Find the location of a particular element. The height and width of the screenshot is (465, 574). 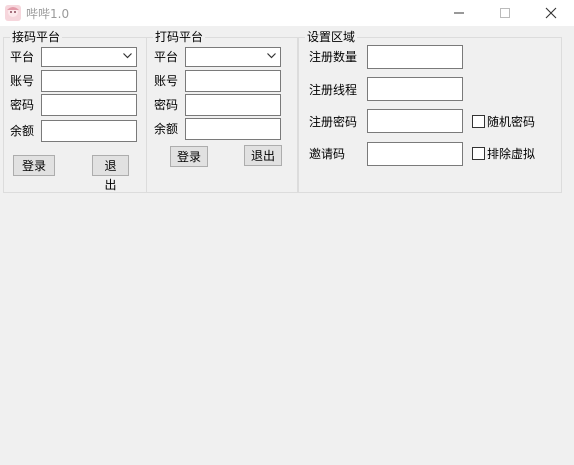

reg-threads-label: 注册线程 is located at coordinates (333, 90).